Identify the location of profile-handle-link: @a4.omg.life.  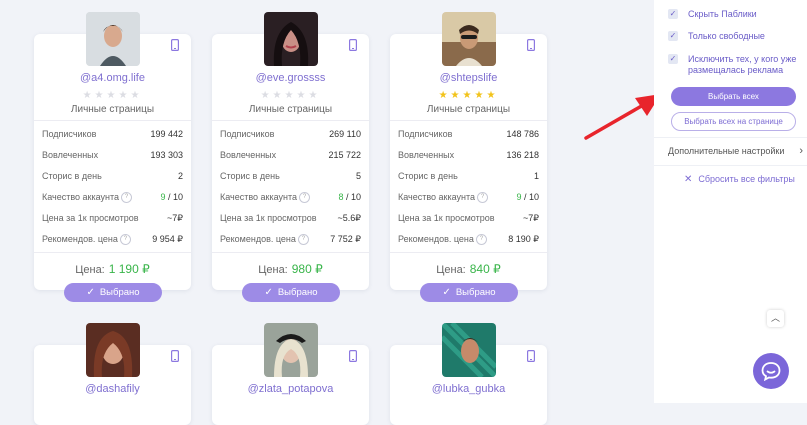
(112, 78).